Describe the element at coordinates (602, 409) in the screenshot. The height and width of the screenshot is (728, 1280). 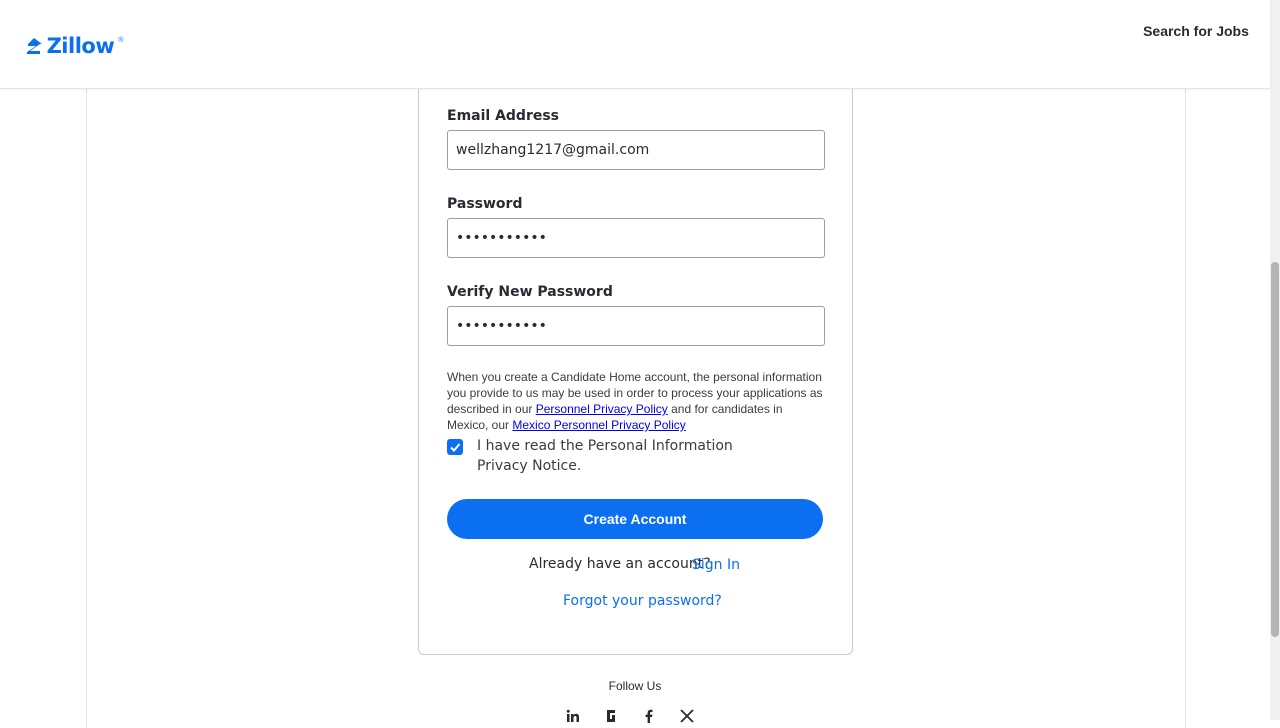
I see `personnel-privacy-policy-link: Personnel Privacy Policy` at that location.